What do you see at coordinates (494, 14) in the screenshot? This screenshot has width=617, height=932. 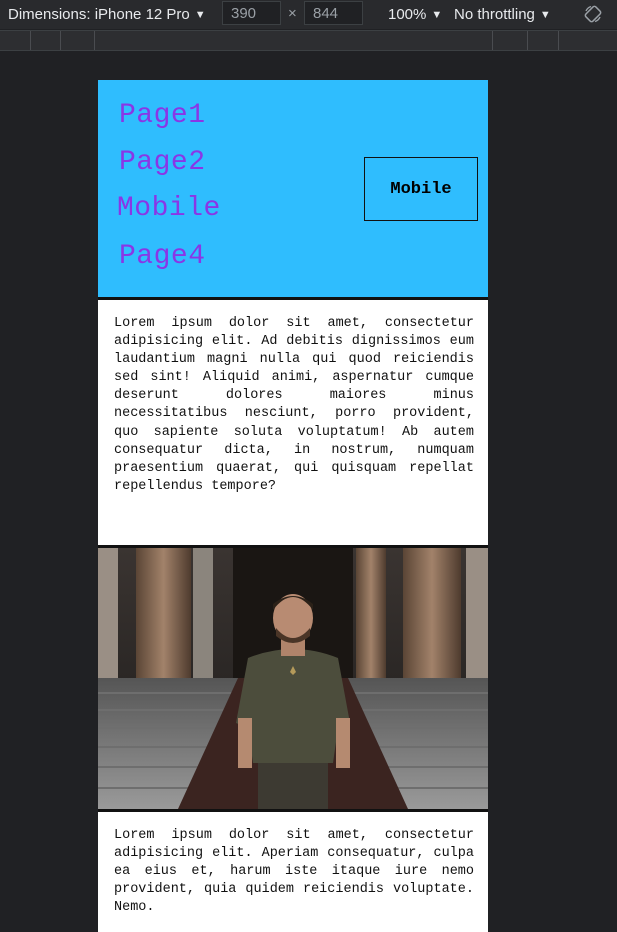 I see `throttling-label: No throttling` at bounding box center [494, 14].